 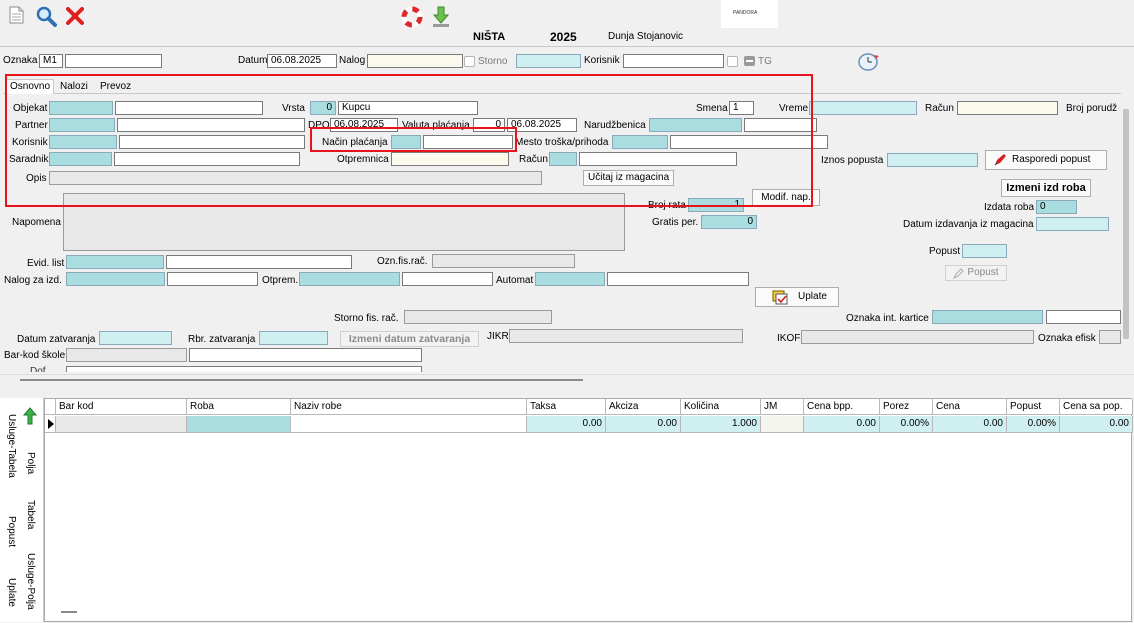 I want to click on storno-checkbox, so click(x=469, y=61).